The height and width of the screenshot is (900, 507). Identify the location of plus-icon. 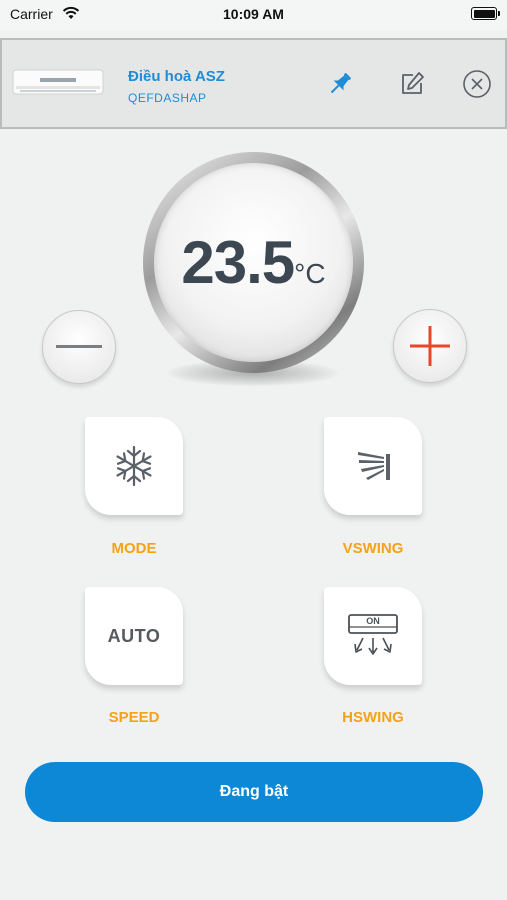
(430, 346).